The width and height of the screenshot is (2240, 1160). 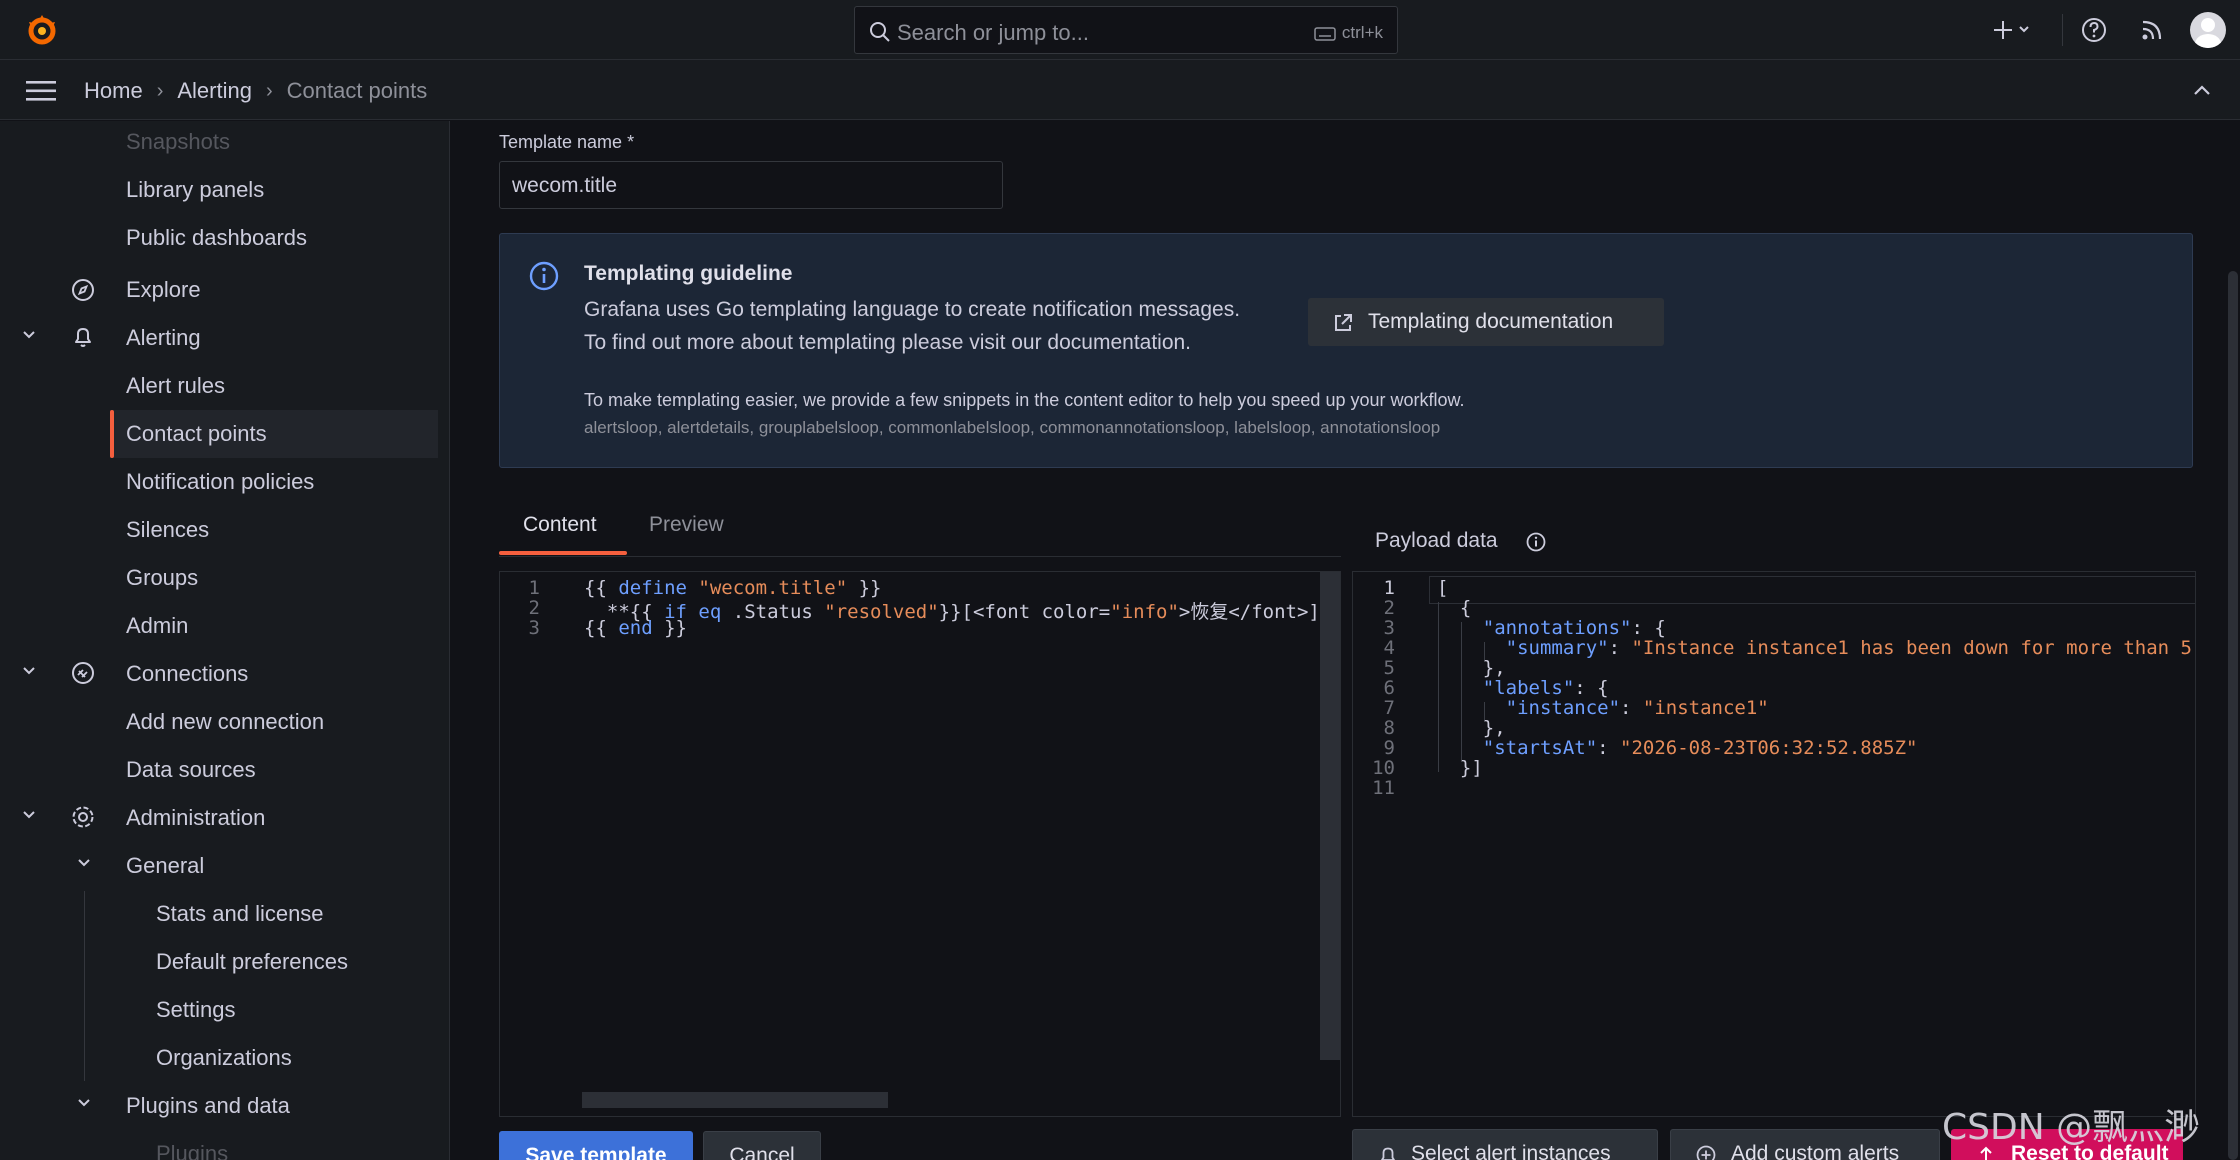 I want to click on editor-vertical-scrollbar, so click(x=1330, y=816).